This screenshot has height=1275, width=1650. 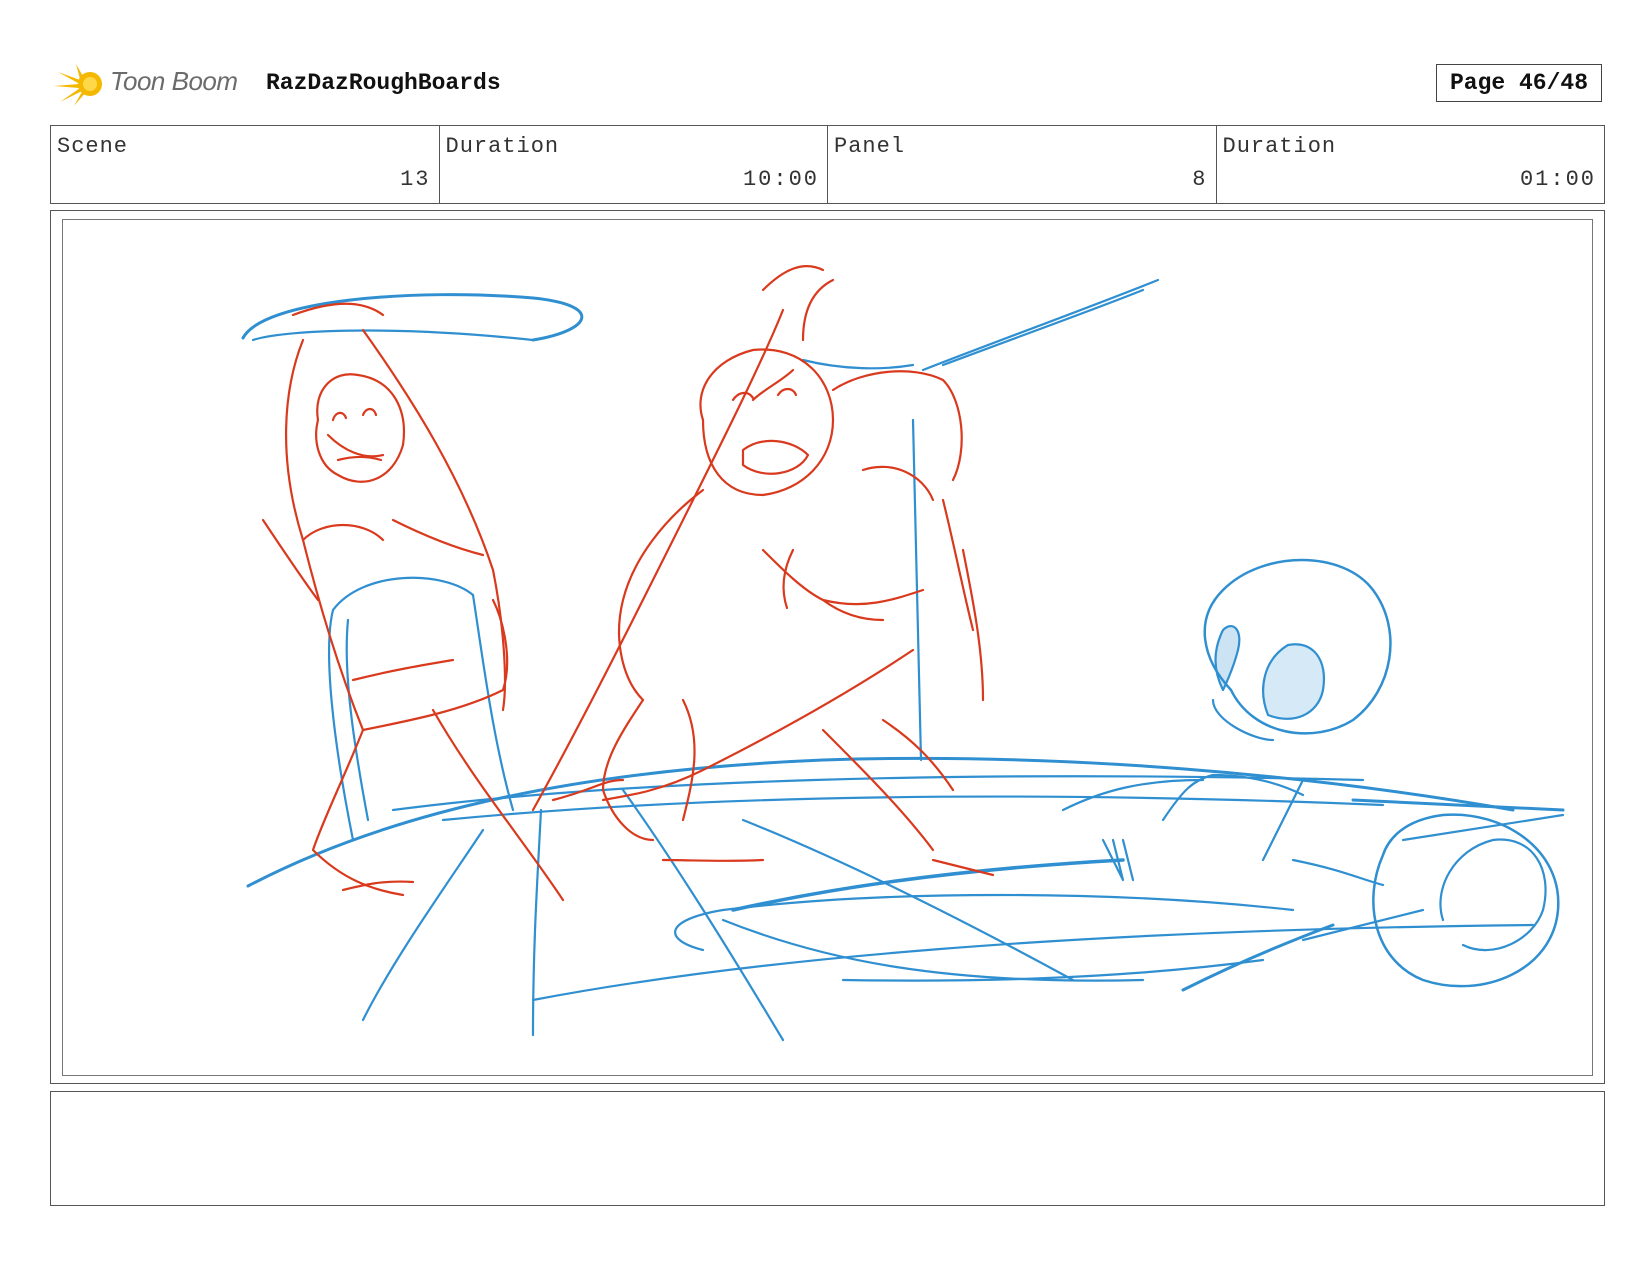 What do you see at coordinates (383, 83) in the screenshot?
I see `project-title: RazDazRoughBoards` at bounding box center [383, 83].